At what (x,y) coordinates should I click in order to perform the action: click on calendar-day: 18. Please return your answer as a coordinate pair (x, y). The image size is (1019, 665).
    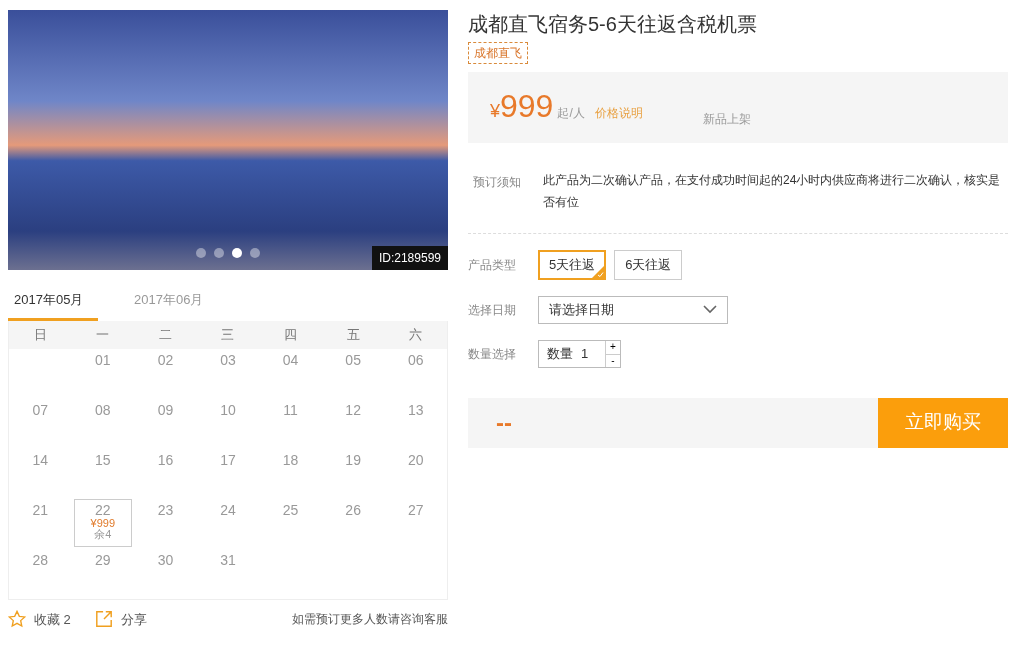
    Looking at the image, I should click on (290, 475).